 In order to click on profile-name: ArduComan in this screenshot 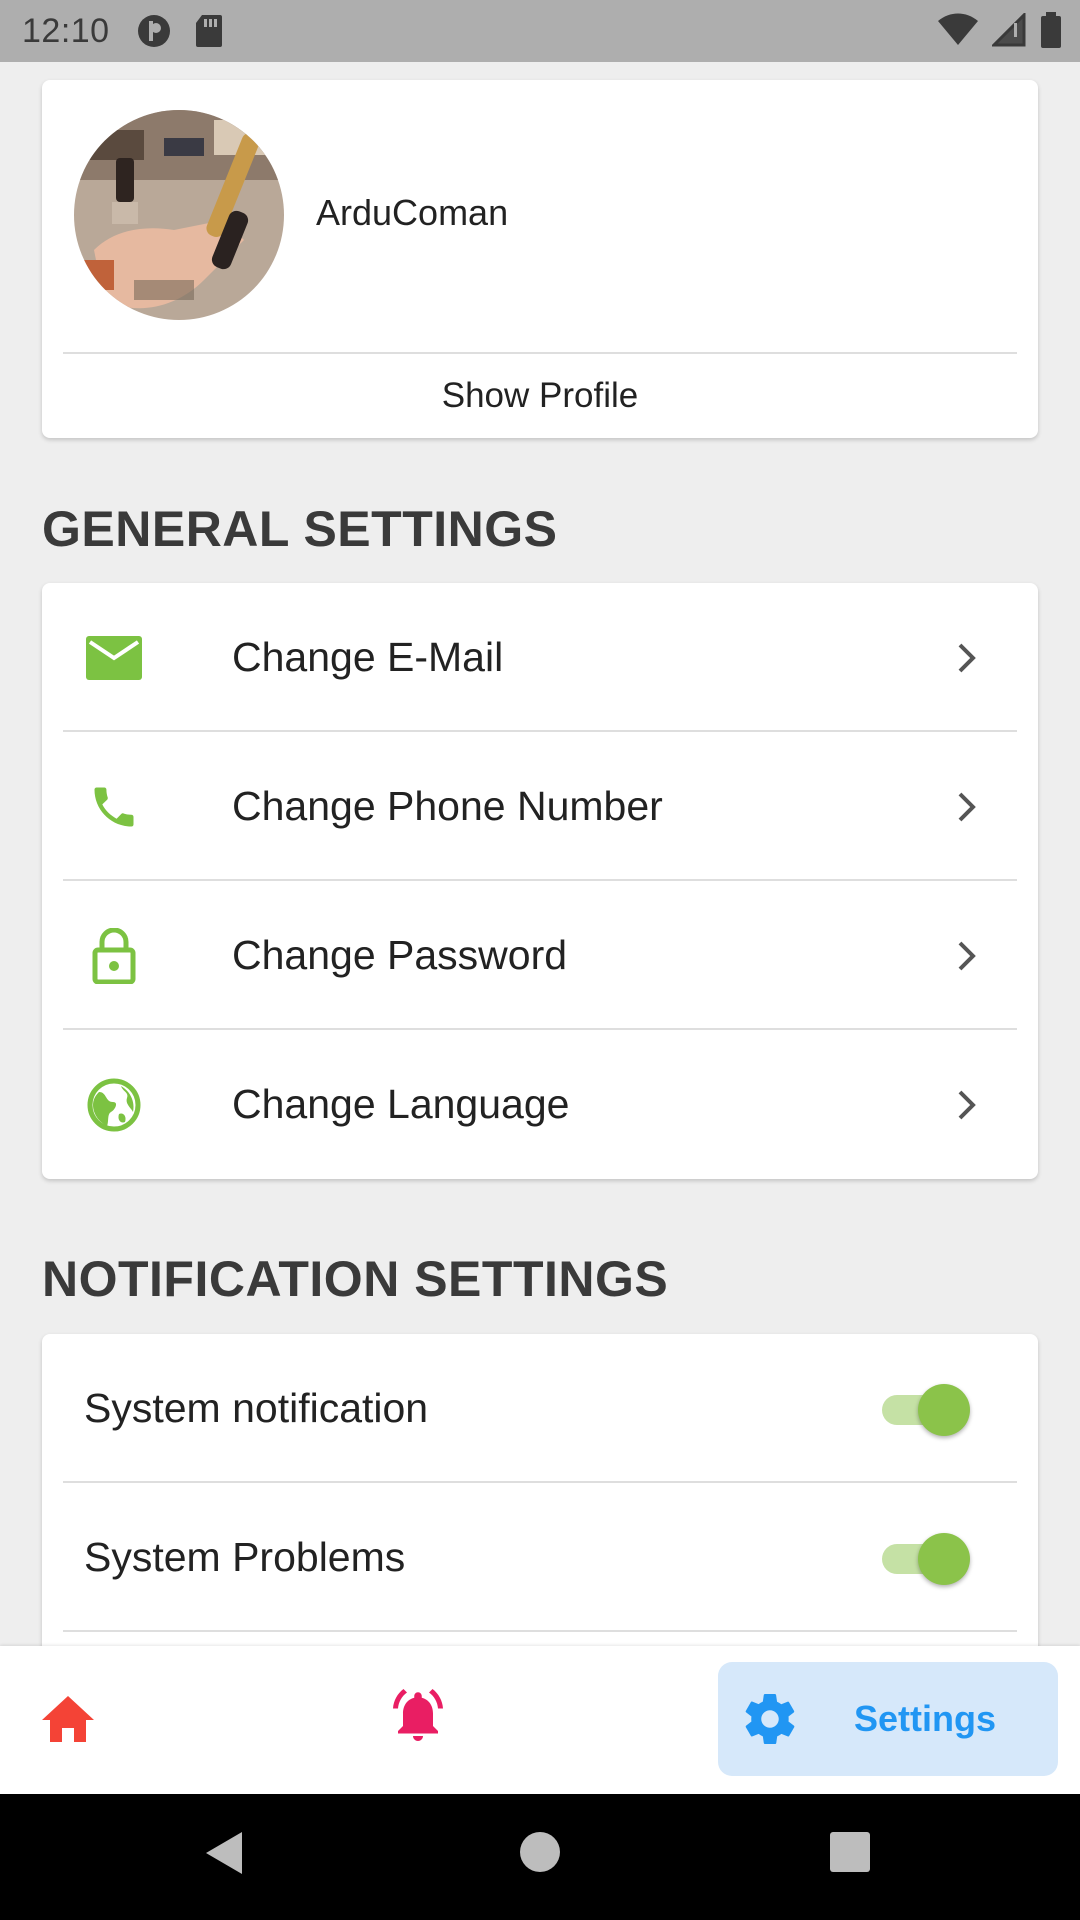, I will do `click(412, 212)`.